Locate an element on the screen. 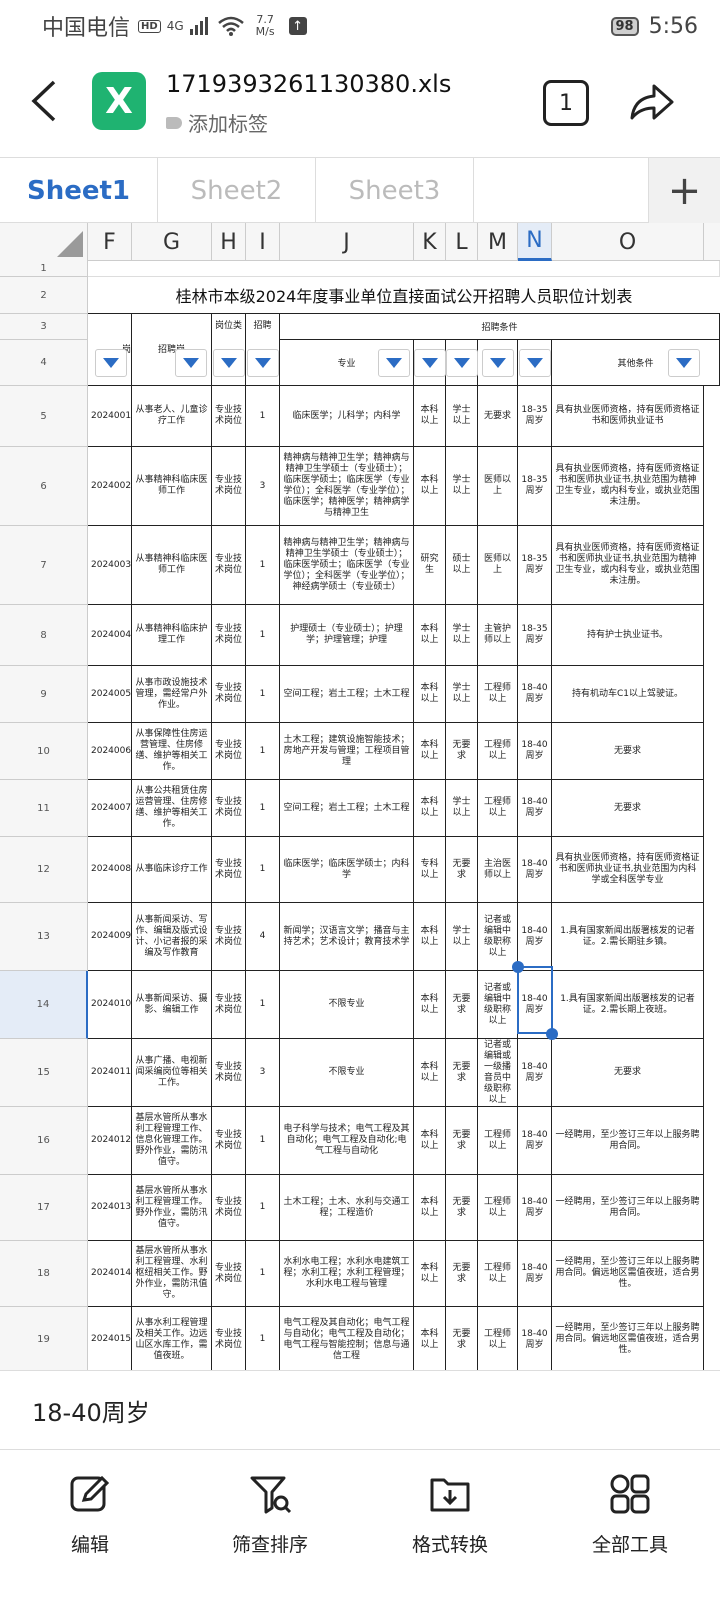 This screenshot has height=1600, width=720. tab-sheet2: Sheet2 is located at coordinates (237, 191).